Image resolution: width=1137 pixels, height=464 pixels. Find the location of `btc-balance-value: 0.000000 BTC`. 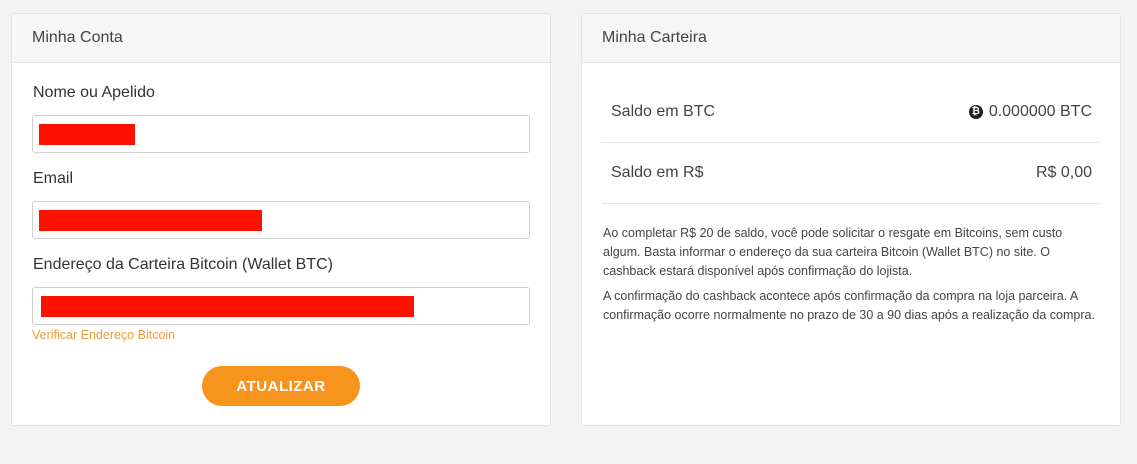

btc-balance-value: 0.000000 BTC is located at coordinates (1040, 111).